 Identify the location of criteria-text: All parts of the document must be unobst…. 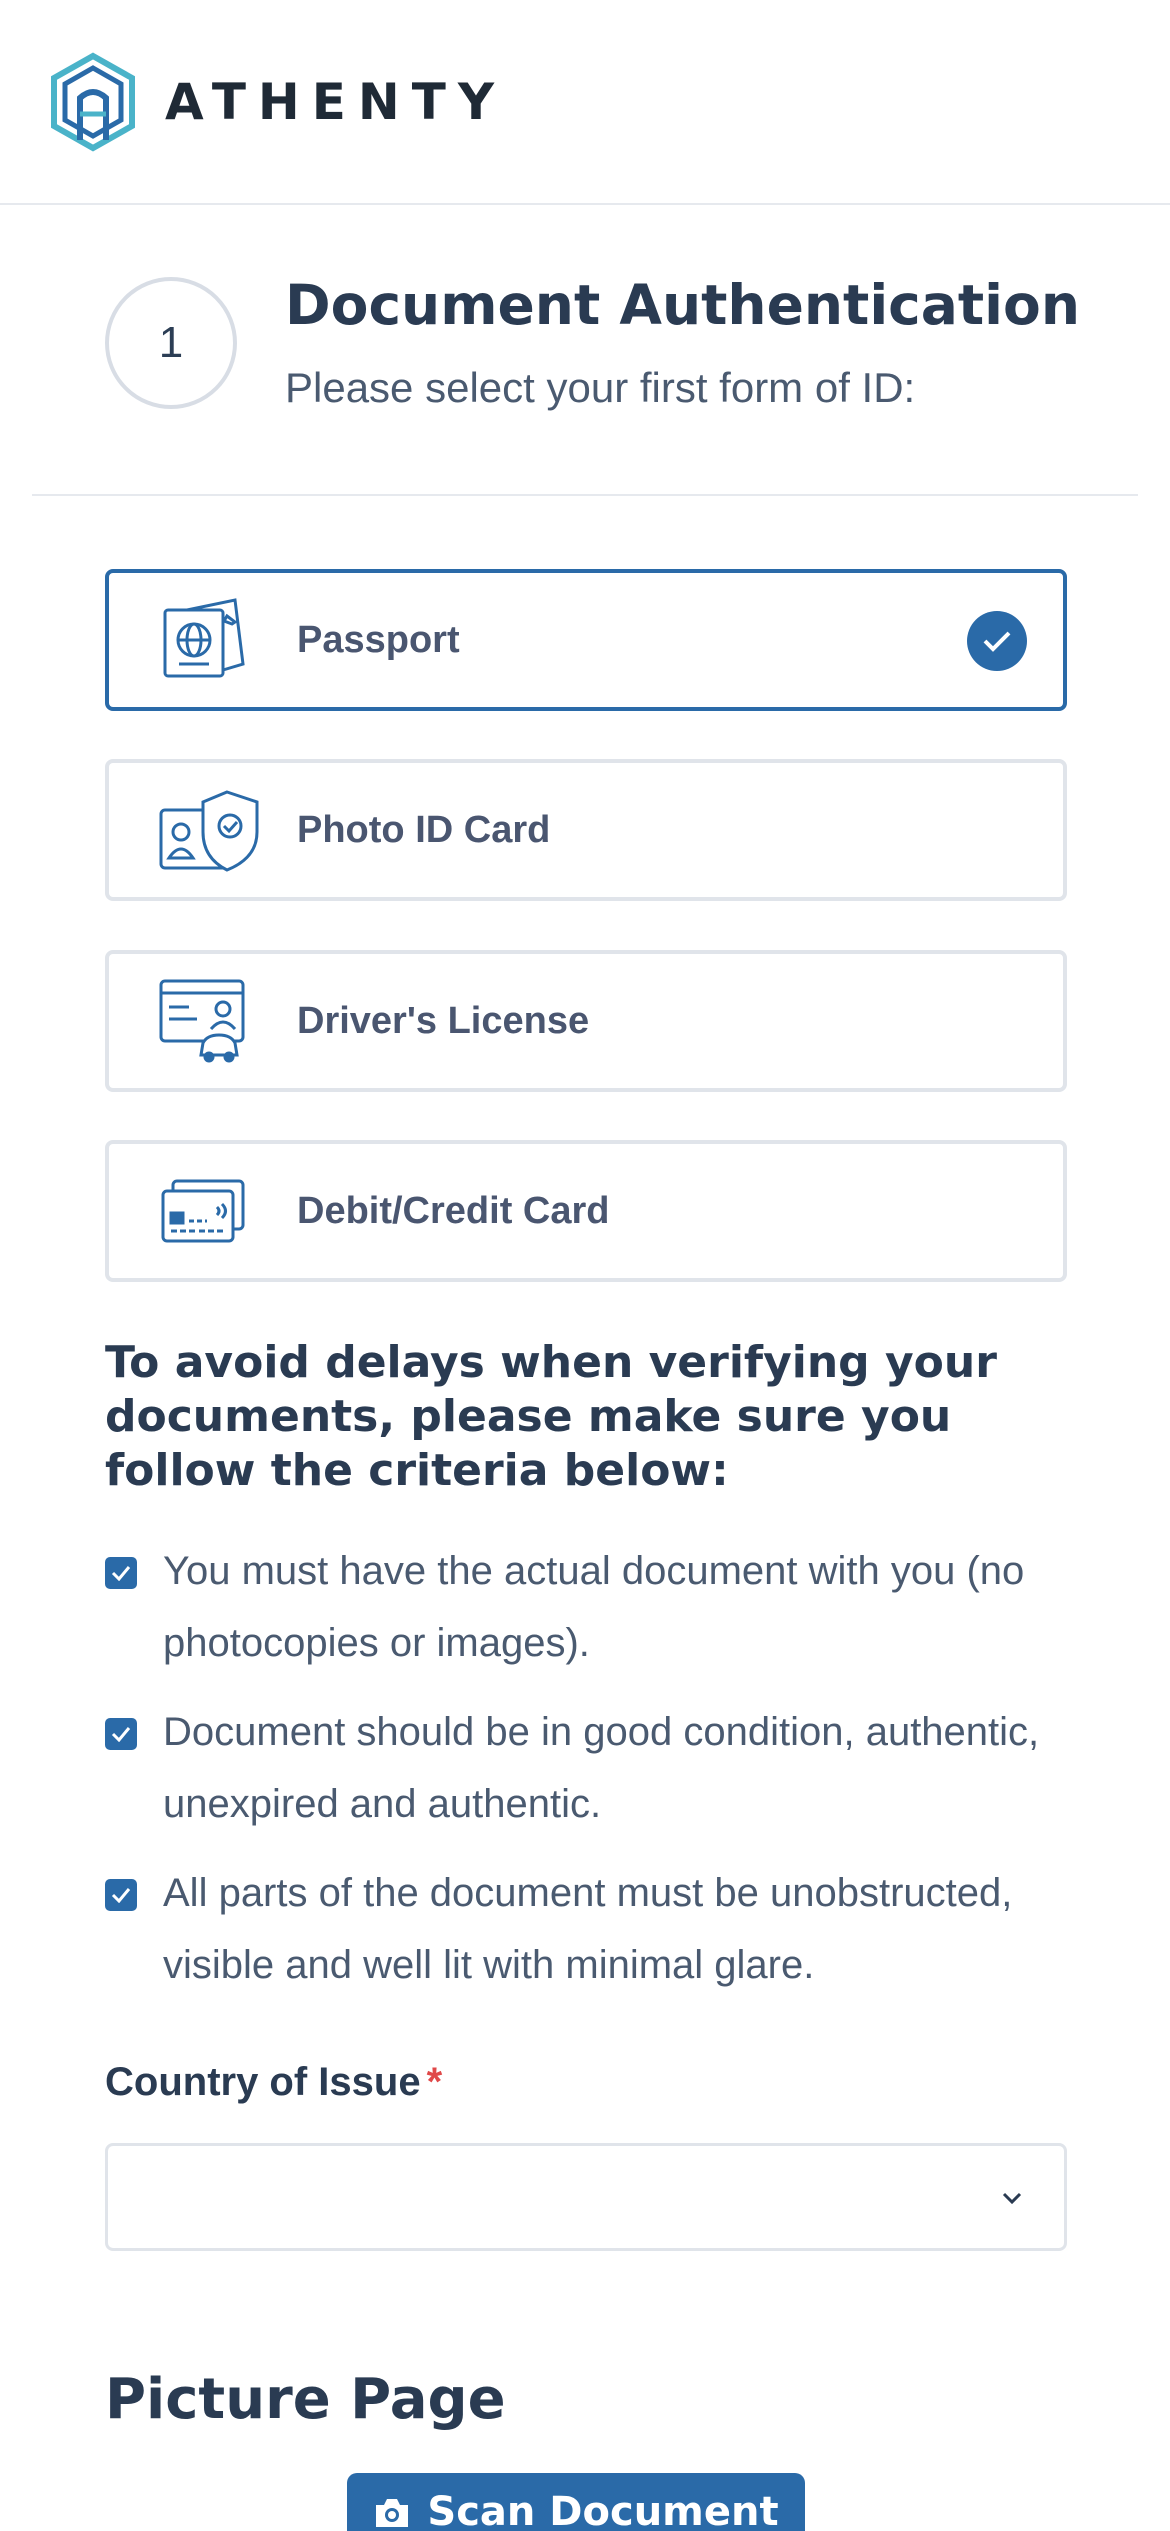
(588, 1929).